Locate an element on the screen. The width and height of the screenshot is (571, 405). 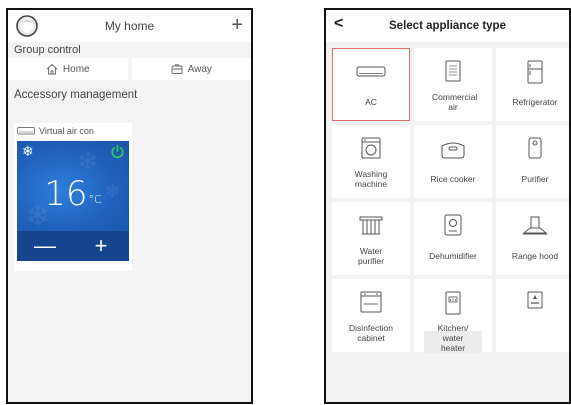
appliance-tile-kitchen-water-heater: Kitchen/ water heater is located at coordinates (453, 316).